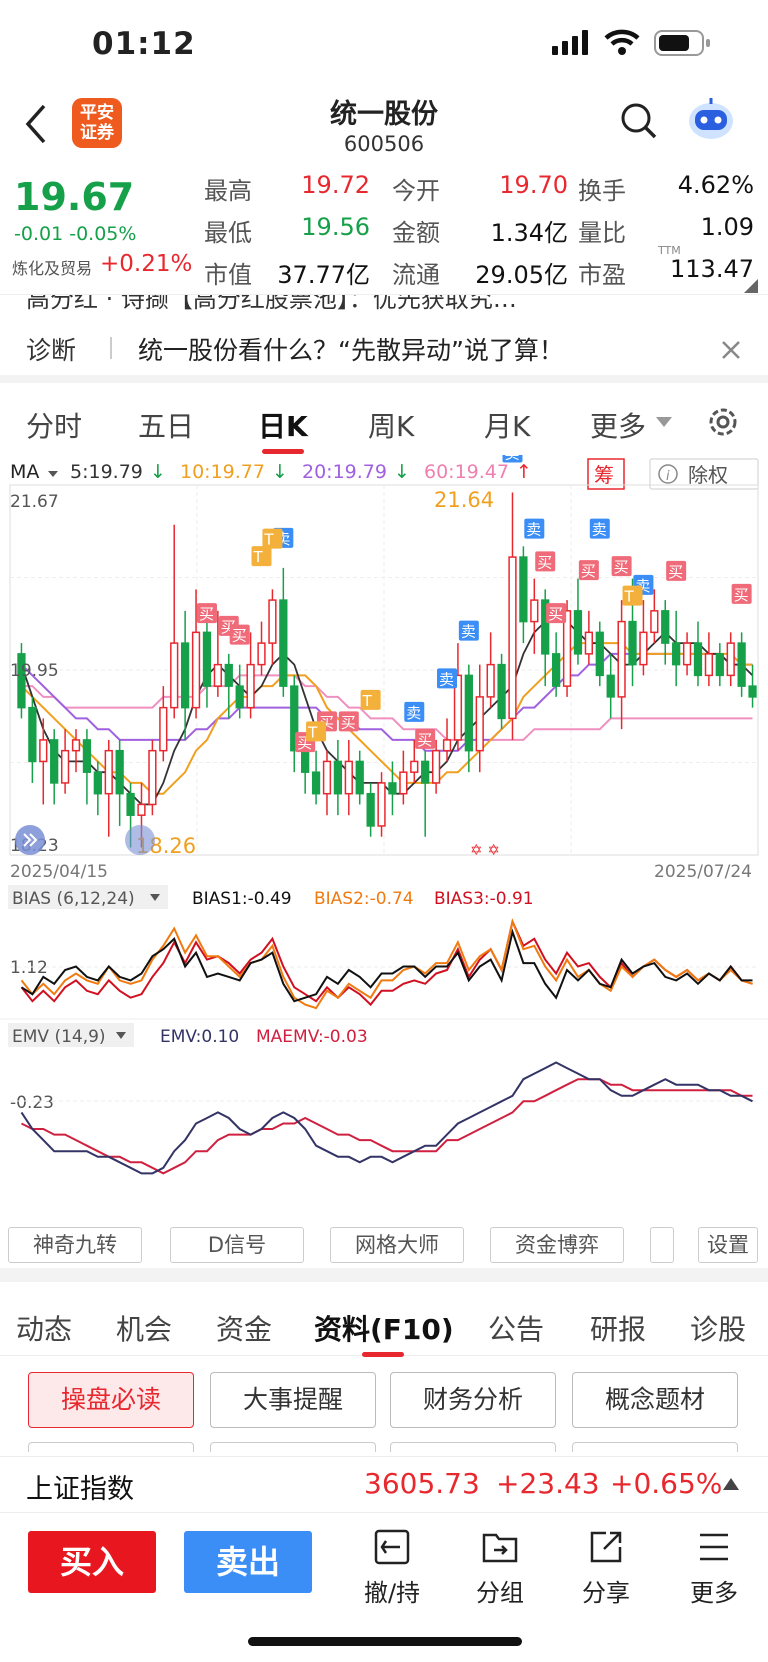  What do you see at coordinates (668, 476) in the screenshot?
I see `info-icon-glyph: i` at bounding box center [668, 476].